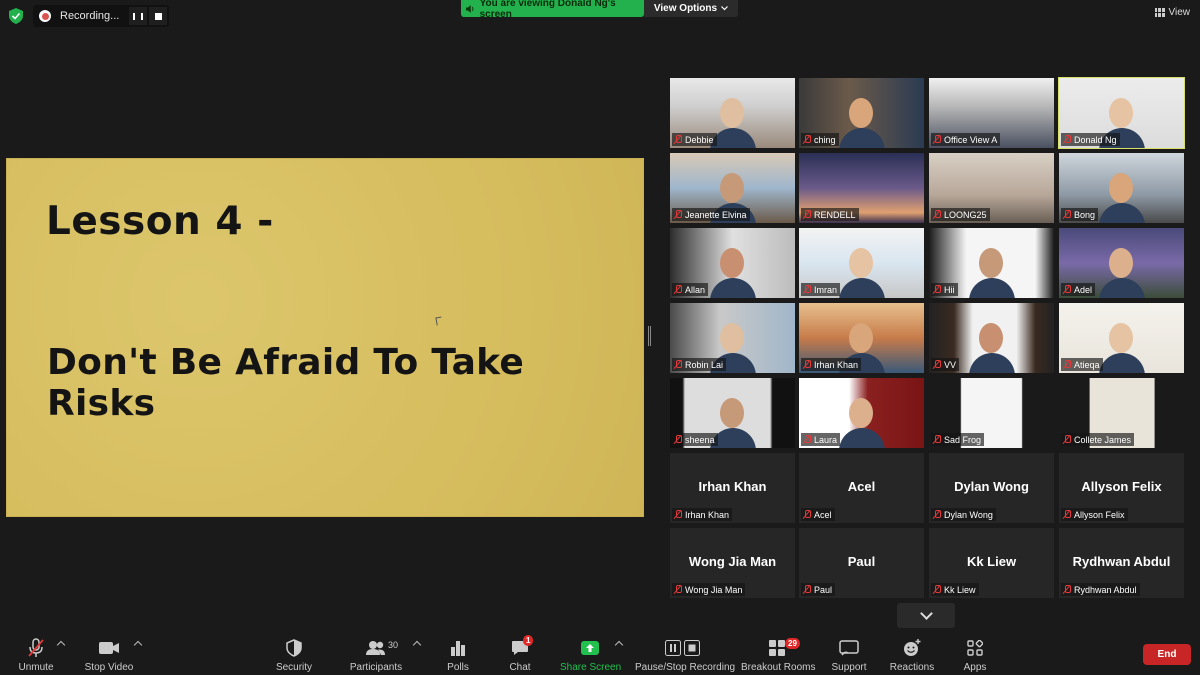 The width and height of the screenshot is (1200, 675). I want to click on participant-tile: ching, so click(861, 113).